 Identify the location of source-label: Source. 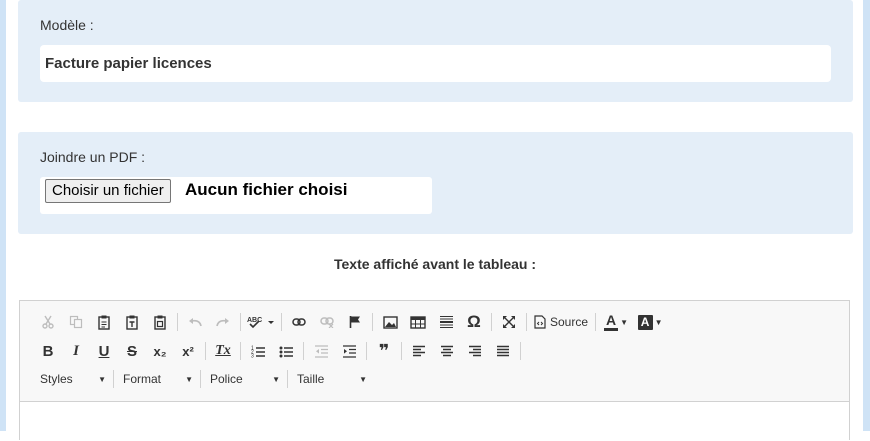
(569, 322).